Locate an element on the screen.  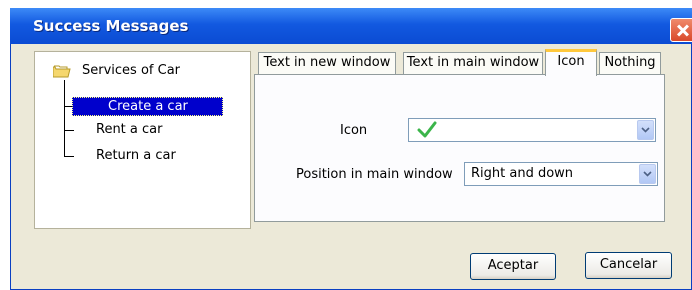
tab-nothing: Nothing is located at coordinates (630, 63).